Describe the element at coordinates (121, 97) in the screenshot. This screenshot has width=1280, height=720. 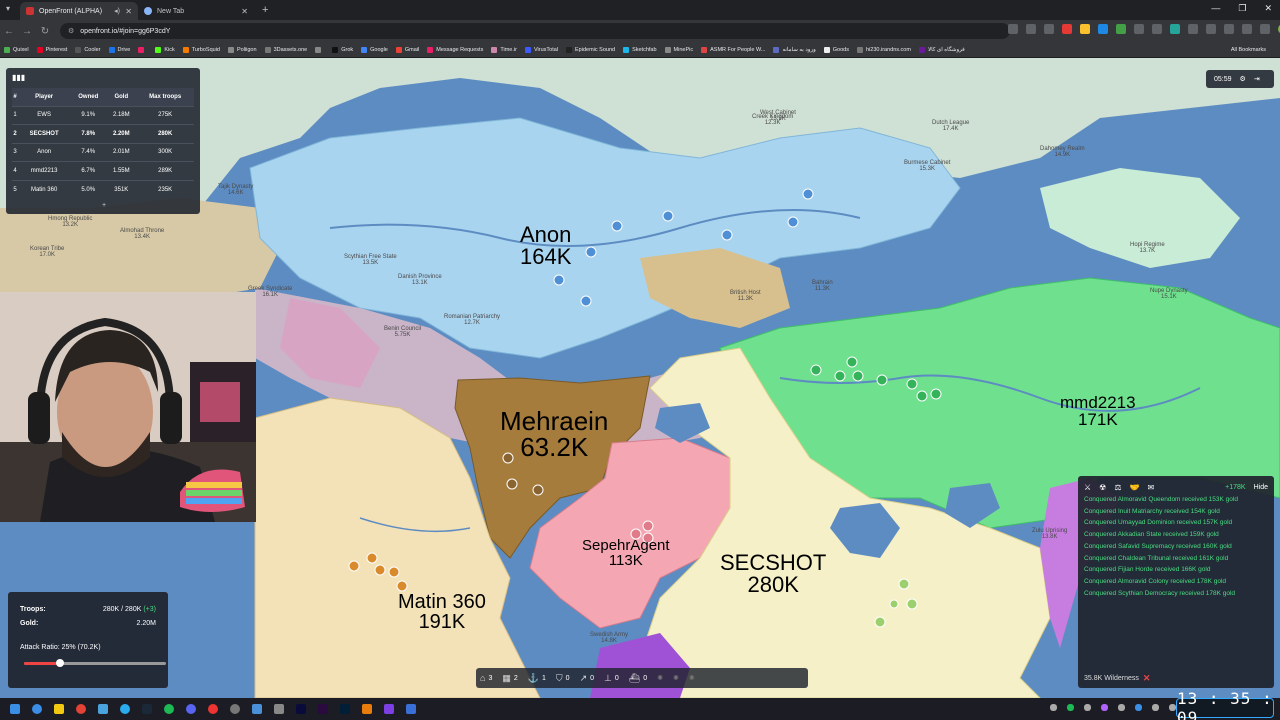
I see `col-gold: Gold` at that location.